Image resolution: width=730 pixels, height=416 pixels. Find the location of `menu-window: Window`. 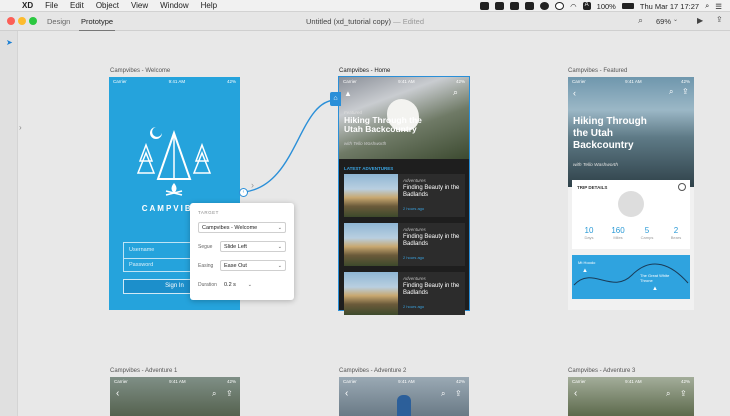

menu-window: Window is located at coordinates (174, 5).